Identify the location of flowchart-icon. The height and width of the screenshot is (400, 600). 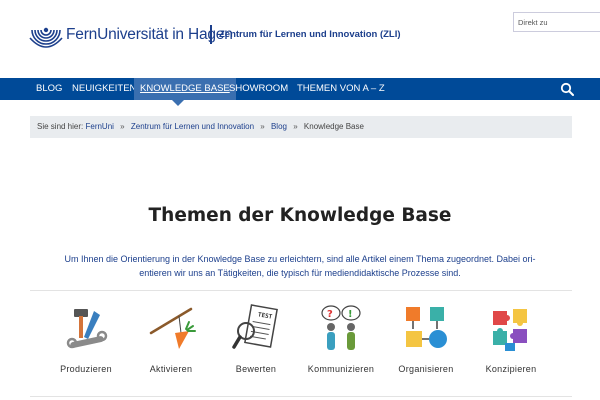
(426, 327).